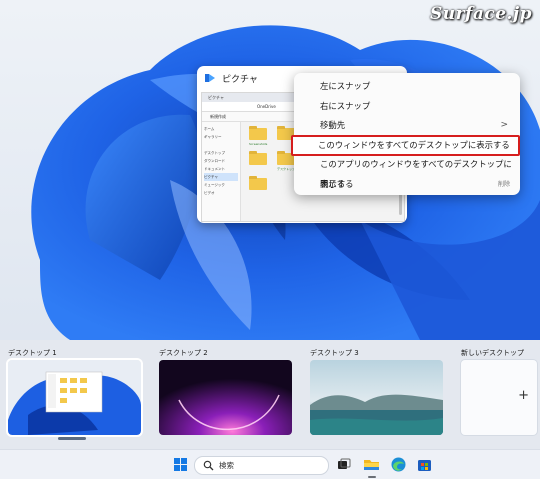 The width and height of the screenshot is (540, 479). Describe the element at coordinates (32, 353) in the screenshot. I see `desktop-label: デスクトップ 1` at that location.